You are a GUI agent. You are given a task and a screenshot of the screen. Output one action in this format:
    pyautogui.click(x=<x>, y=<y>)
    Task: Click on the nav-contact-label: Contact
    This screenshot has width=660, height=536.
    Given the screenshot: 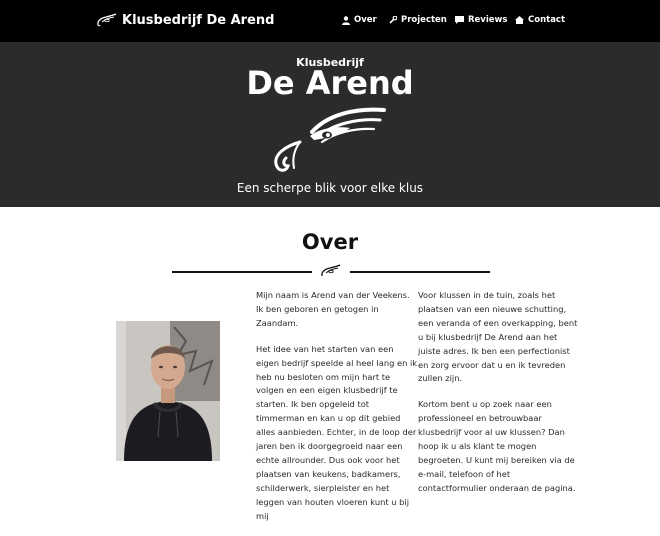 What is the action you would take?
    pyautogui.click(x=547, y=20)
    